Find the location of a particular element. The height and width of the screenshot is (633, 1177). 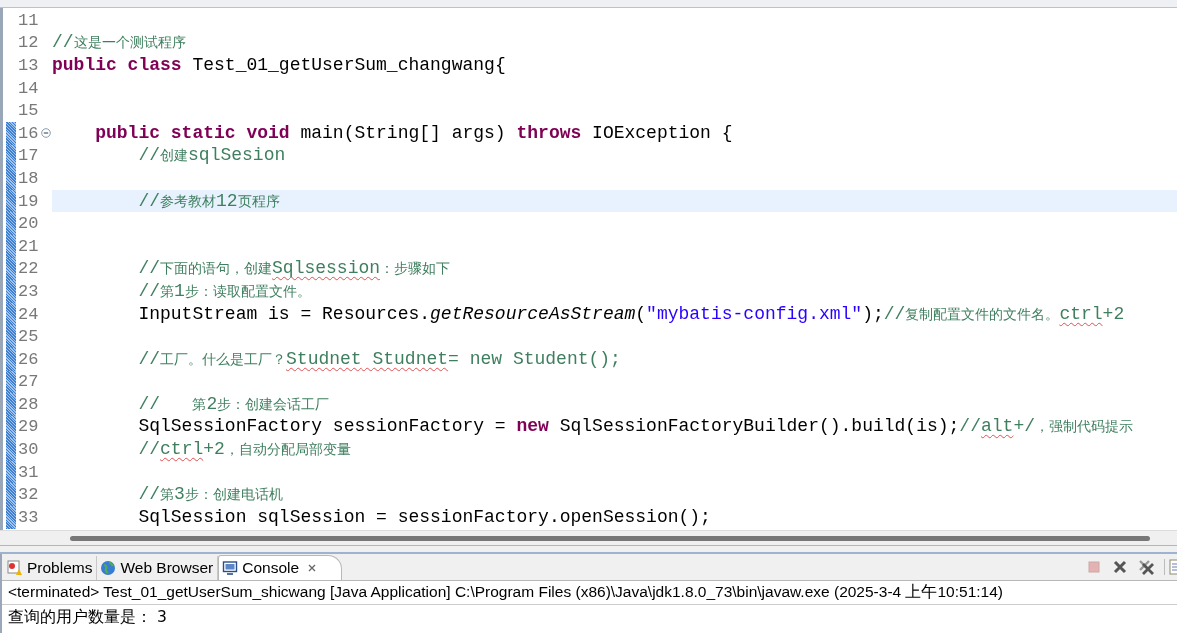

line-number: 14 is located at coordinates (28, 88).